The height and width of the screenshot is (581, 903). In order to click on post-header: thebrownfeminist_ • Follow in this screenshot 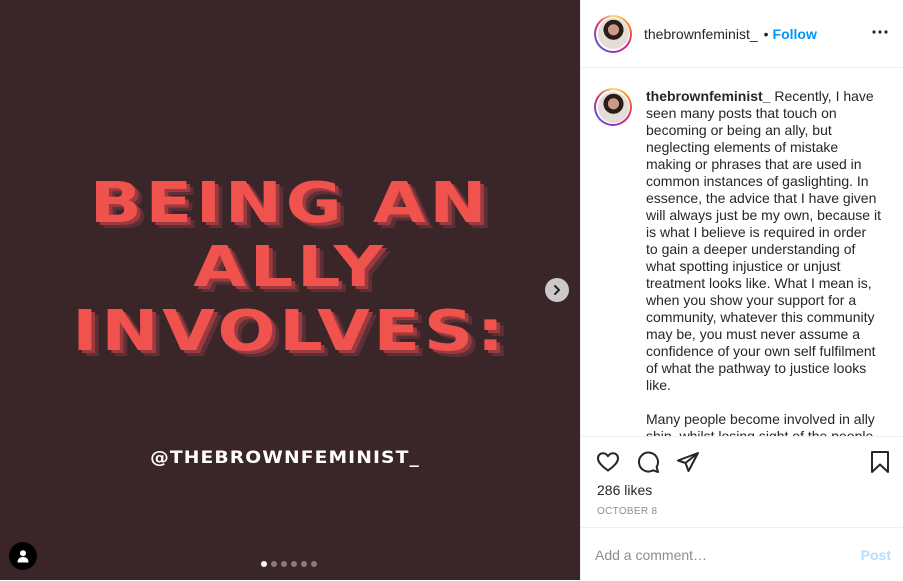, I will do `click(742, 34)`.